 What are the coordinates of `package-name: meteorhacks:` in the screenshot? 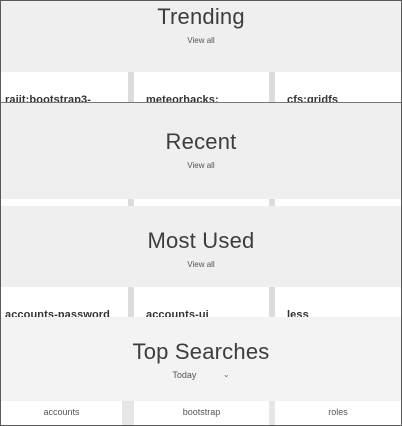 It's located at (182, 98).